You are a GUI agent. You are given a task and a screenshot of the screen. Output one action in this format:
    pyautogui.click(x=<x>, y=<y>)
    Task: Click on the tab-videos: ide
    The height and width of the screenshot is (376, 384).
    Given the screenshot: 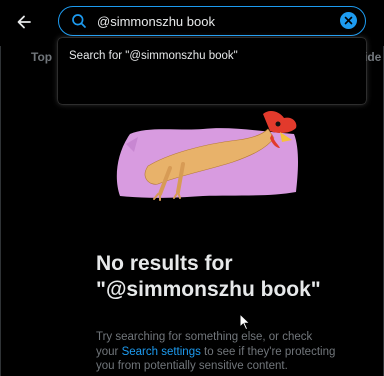 What is the action you would take?
    pyautogui.click(x=372, y=57)
    